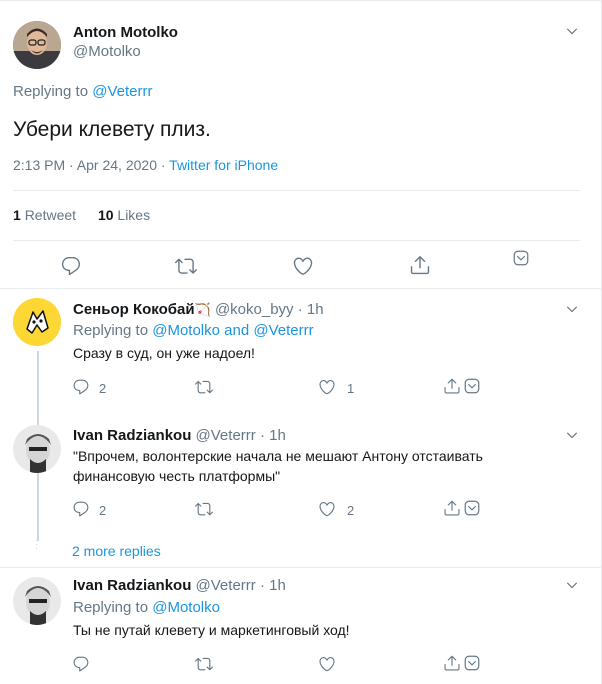  What do you see at coordinates (105, 215) in the screenshot?
I see `likes-count: 10` at bounding box center [105, 215].